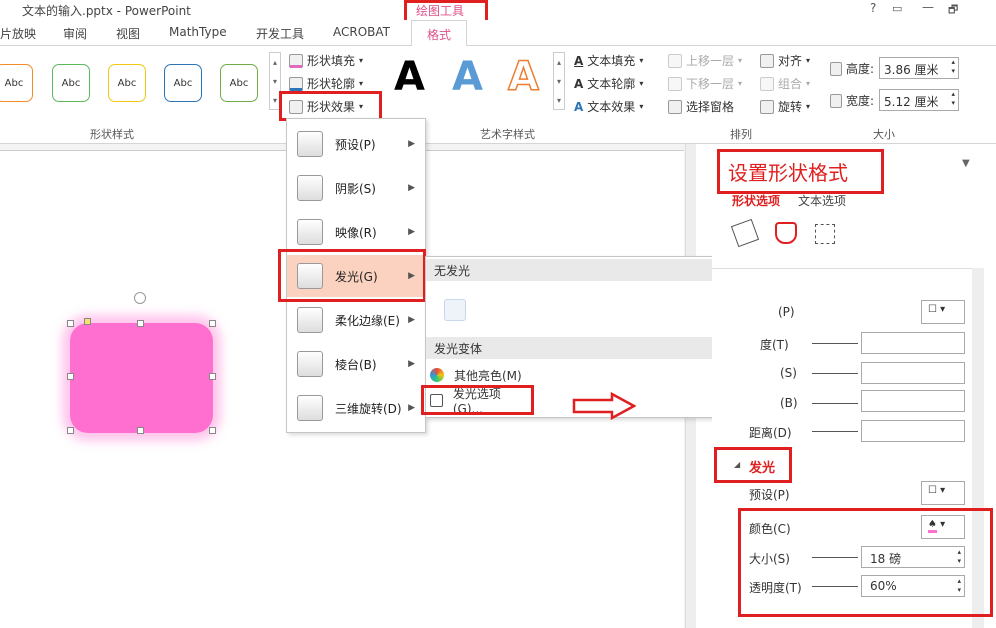 The width and height of the screenshot is (996, 628). Describe the element at coordinates (785, 106) in the screenshot. I see `rotate-button: 旋转 ▾` at that location.